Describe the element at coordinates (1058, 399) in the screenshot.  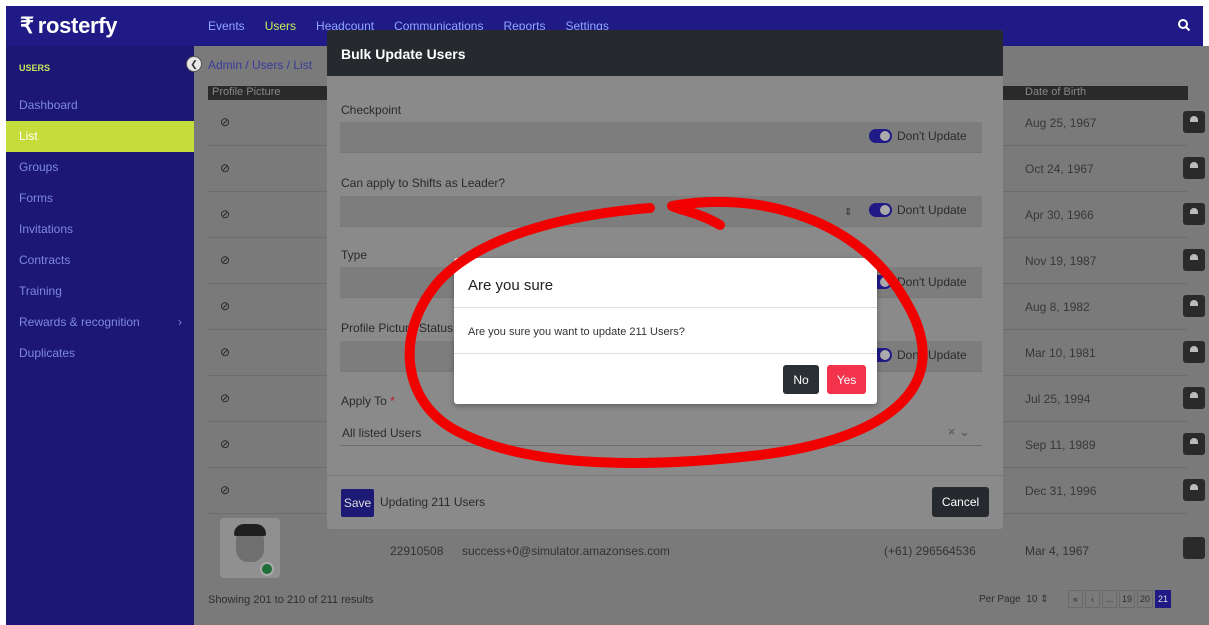
I see `dob-cell: Jul 25, 1994` at that location.